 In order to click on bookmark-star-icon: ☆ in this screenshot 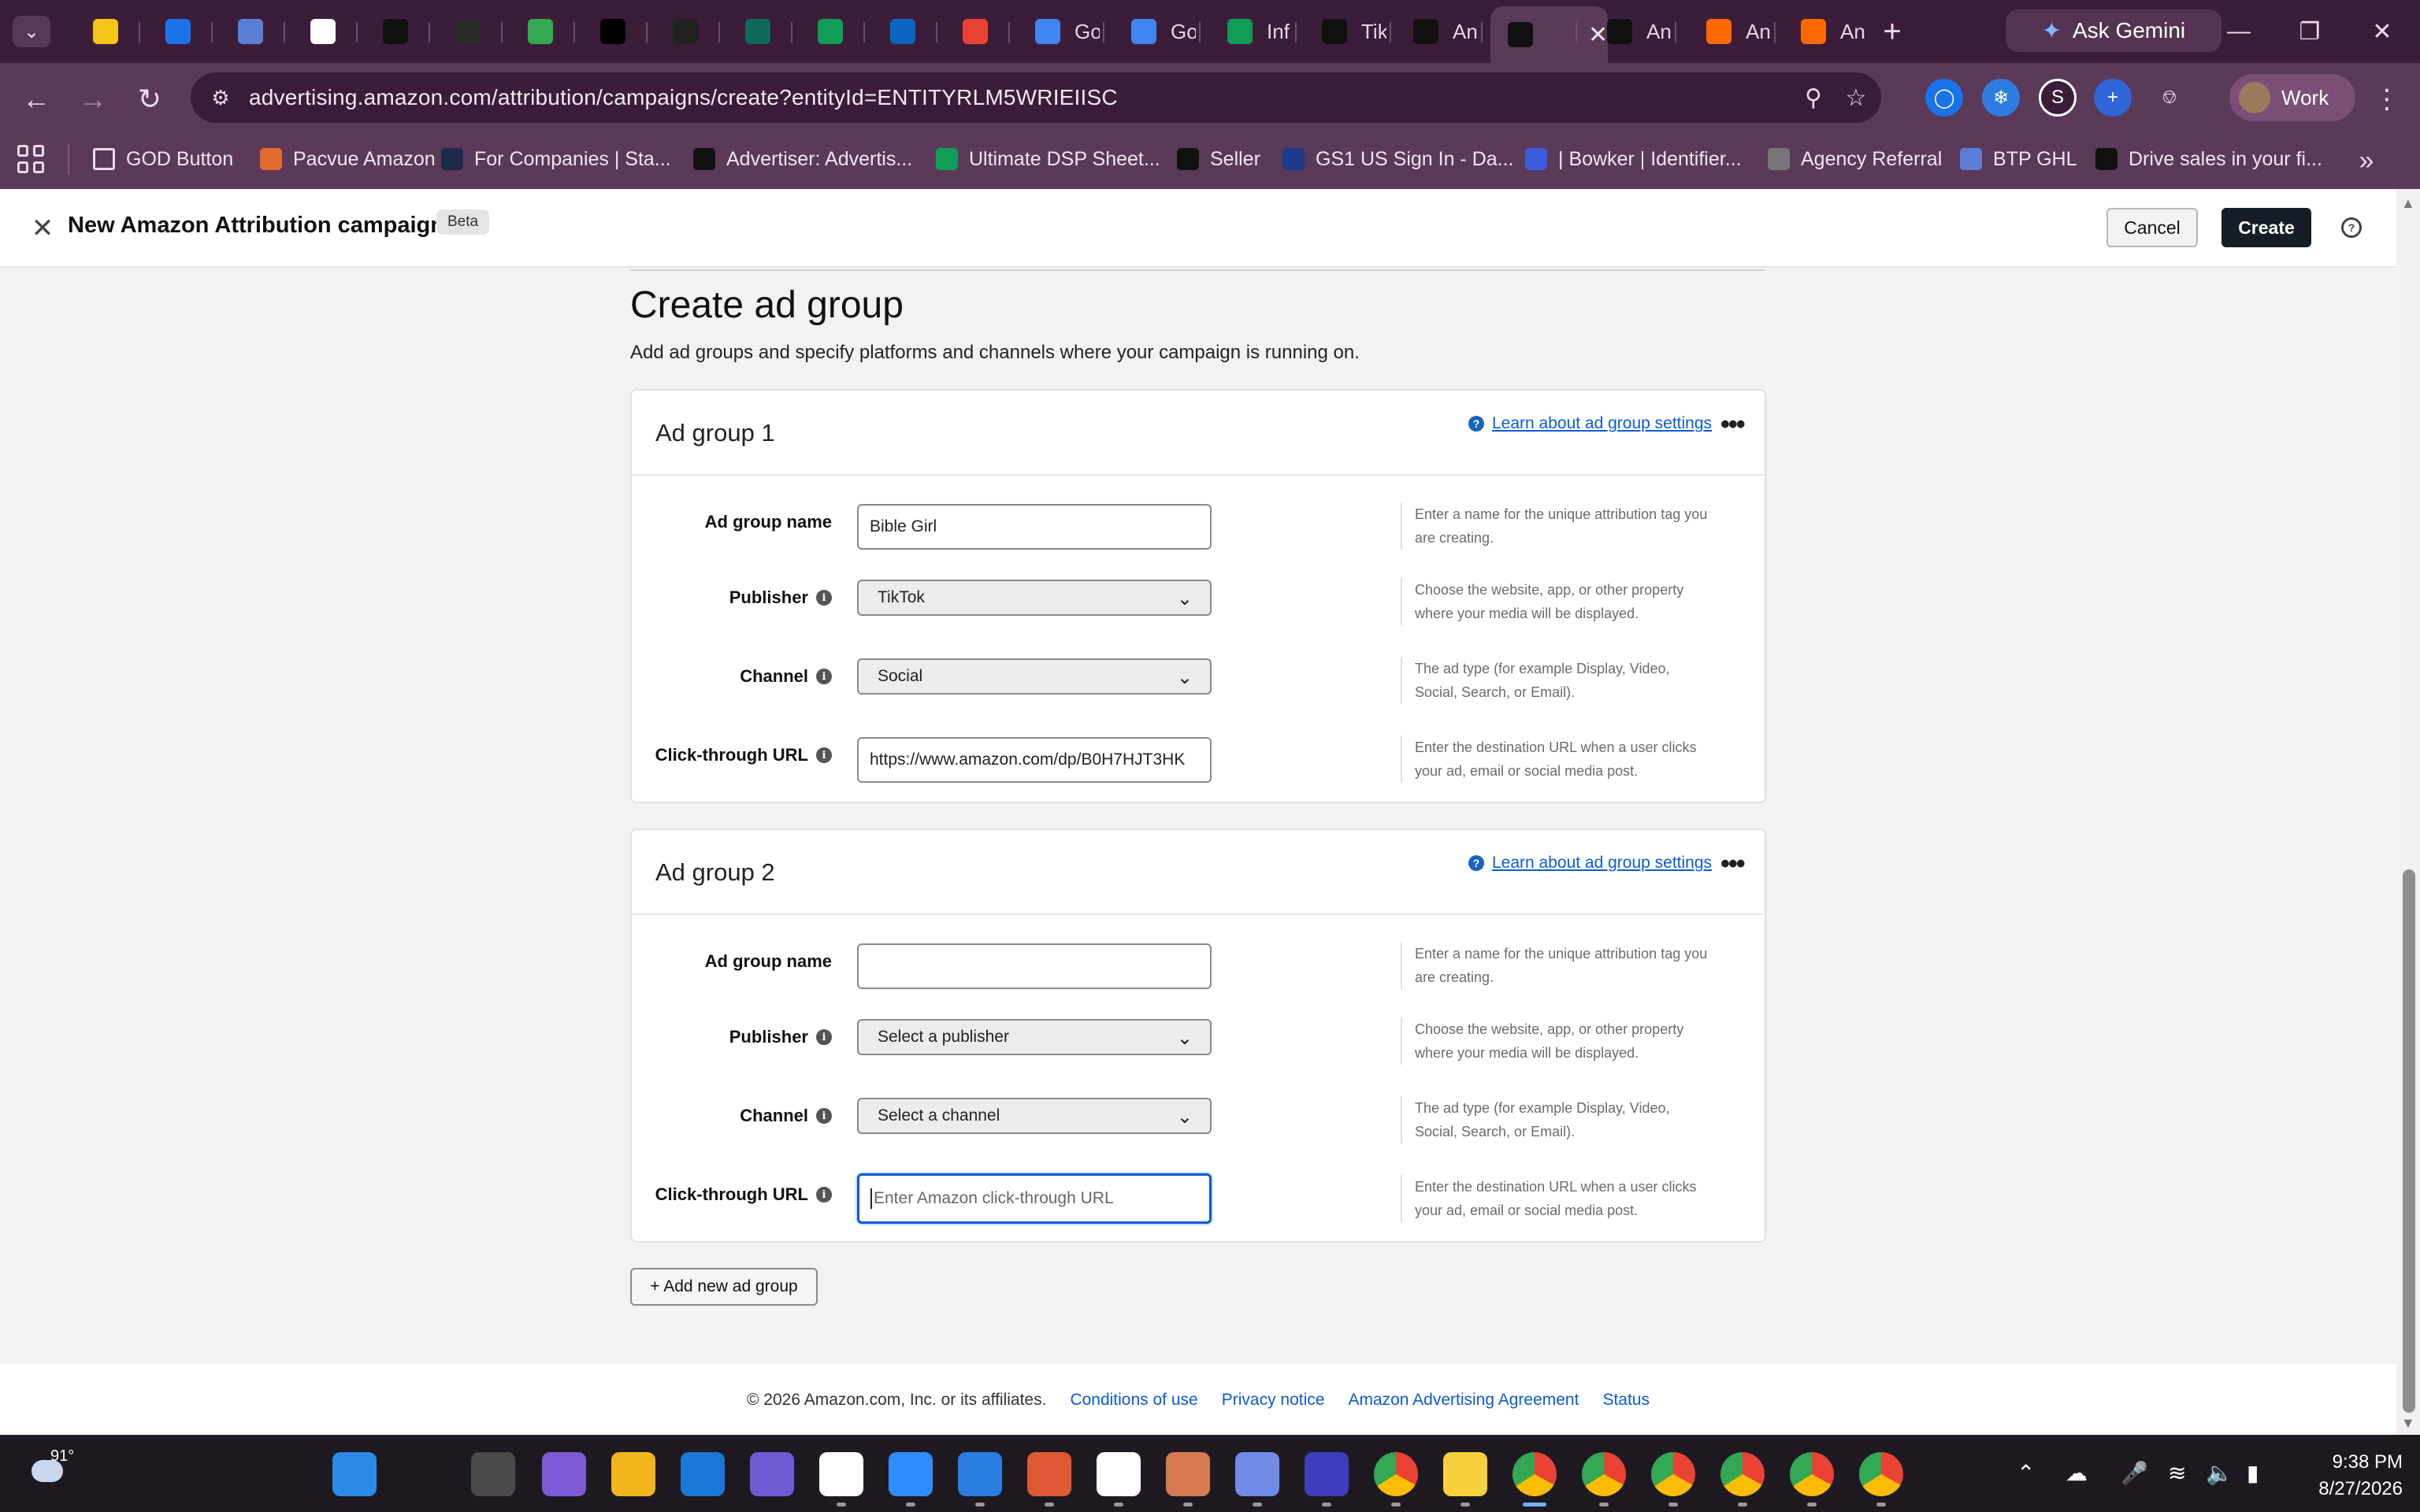, I will do `click(1856, 98)`.